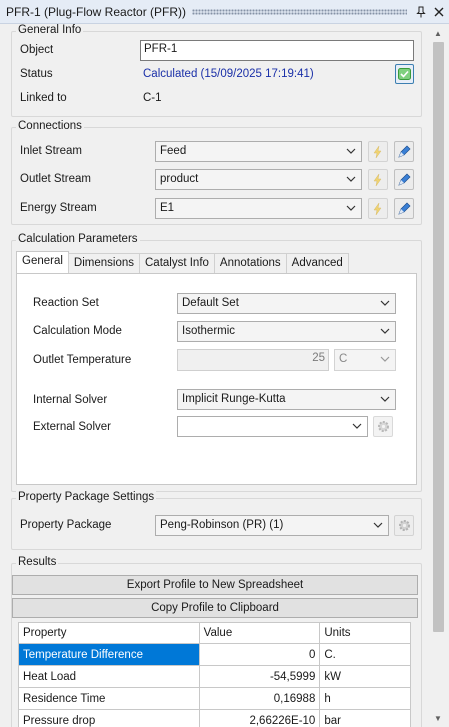  What do you see at coordinates (343, 359) in the screenshot?
I see `outlet-temperature-unit: C` at bounding box center [343, 359].